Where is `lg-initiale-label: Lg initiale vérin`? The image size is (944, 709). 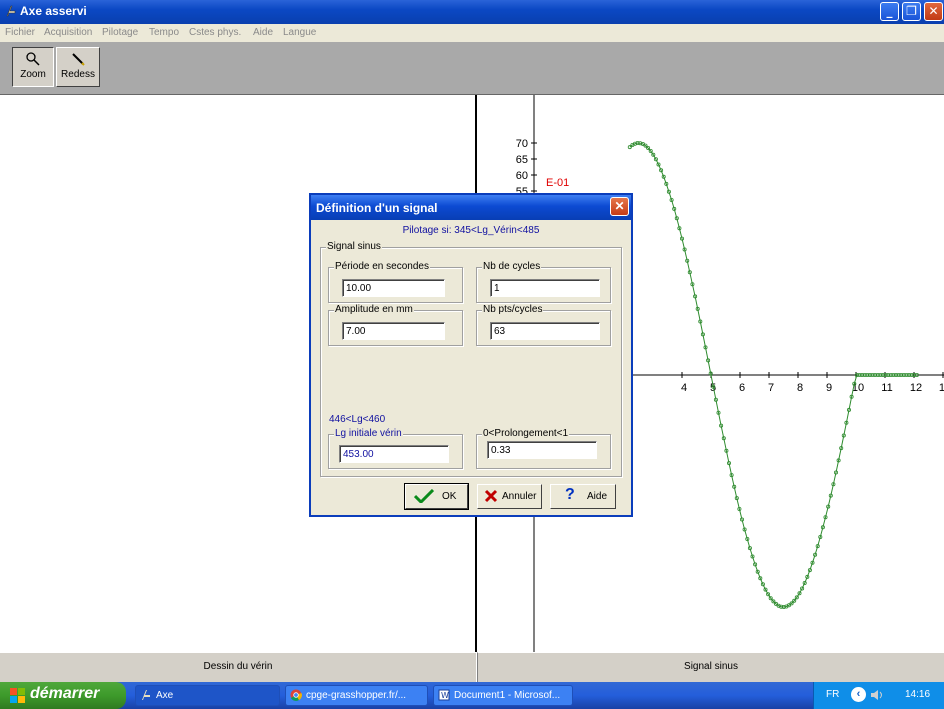
lg-initiale-label: Lg initiale vérin is located at coordinates (368, 433).